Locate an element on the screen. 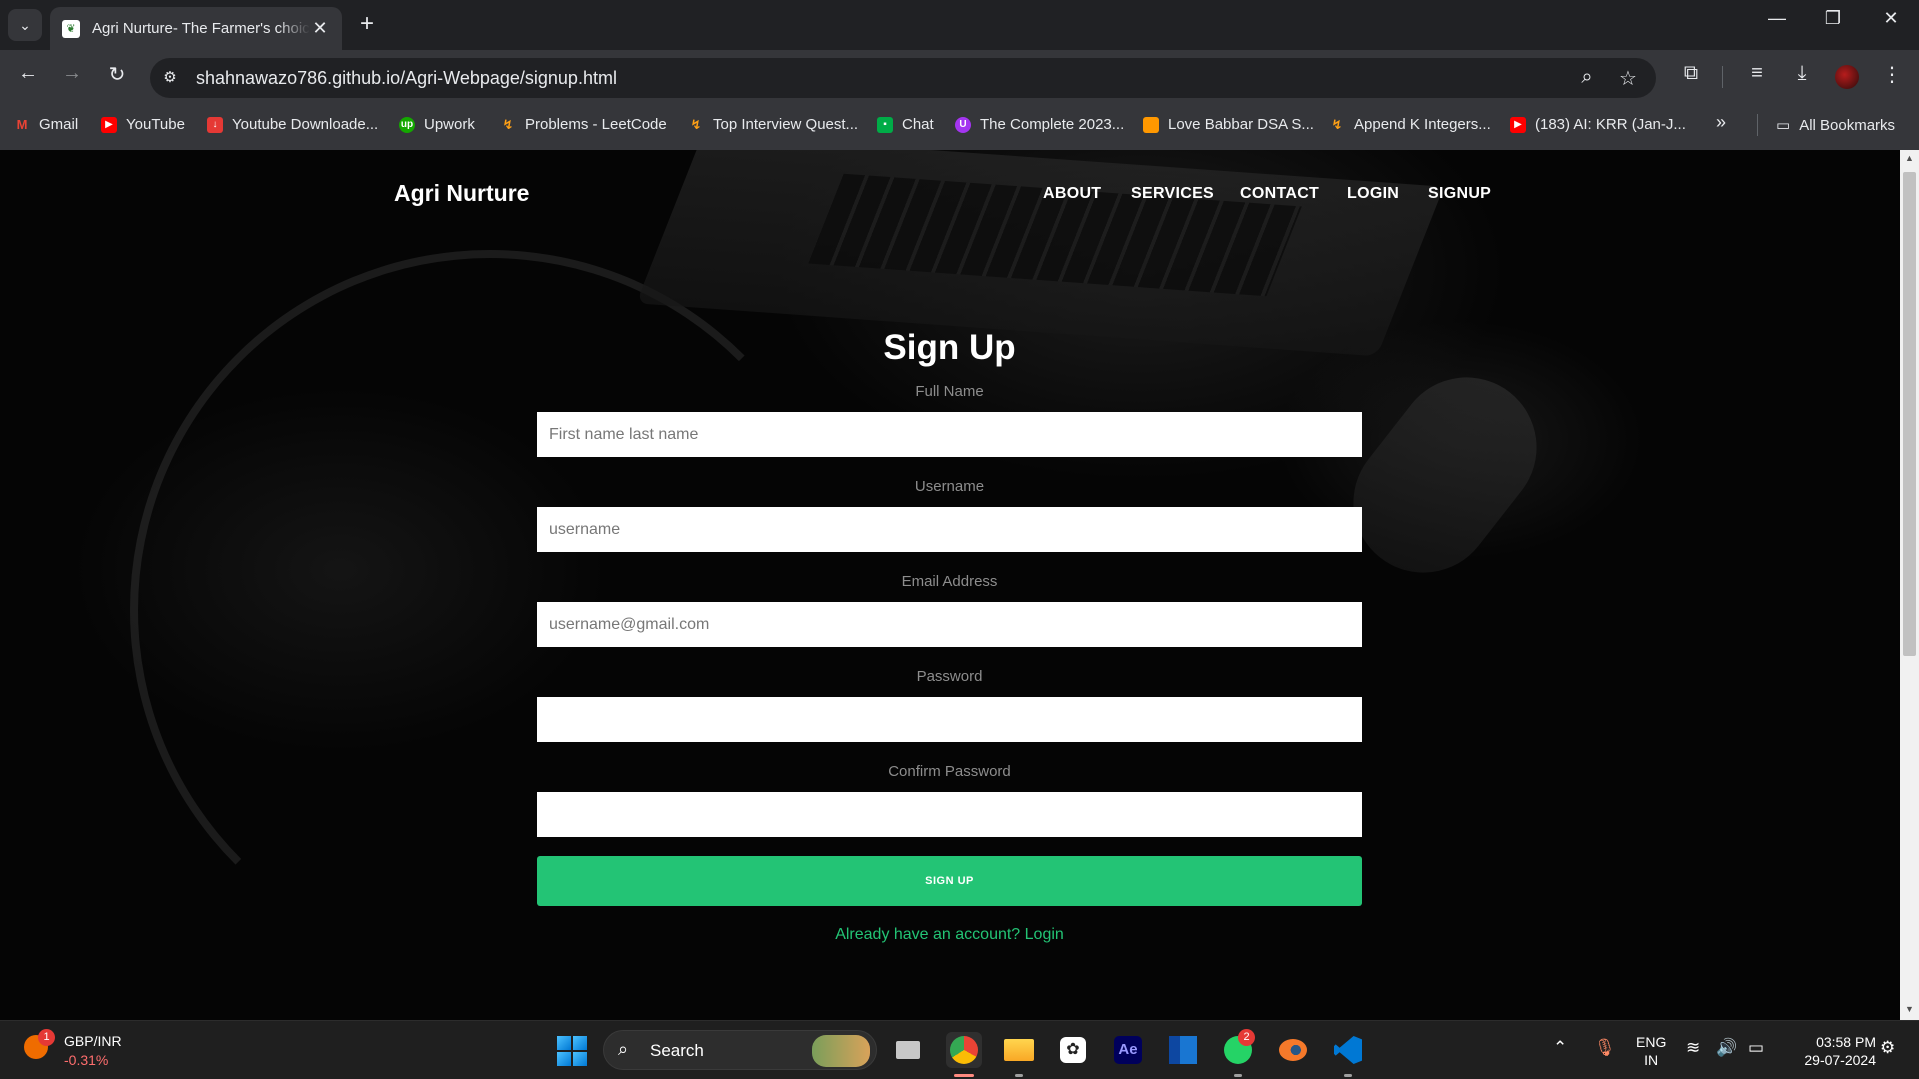 Image resolution: width=1919 pixels, height=1079 pixels. wifi-icon: ≋ is located at coordinates (1693, 1048).